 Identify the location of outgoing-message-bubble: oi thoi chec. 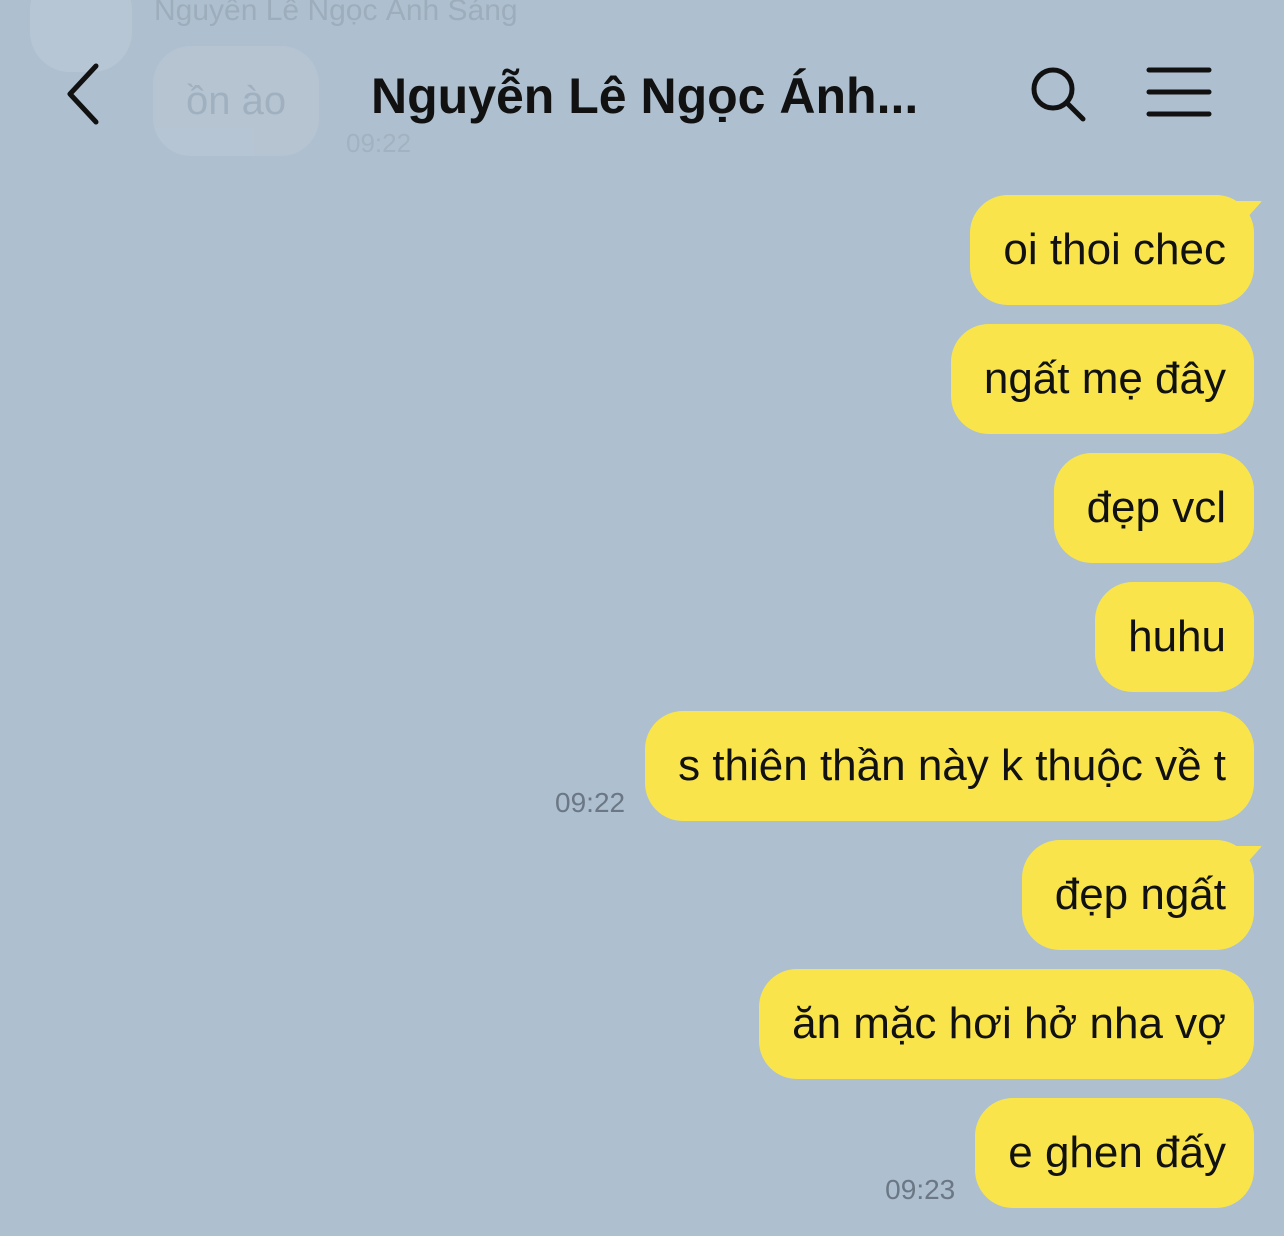
(1112, 250).